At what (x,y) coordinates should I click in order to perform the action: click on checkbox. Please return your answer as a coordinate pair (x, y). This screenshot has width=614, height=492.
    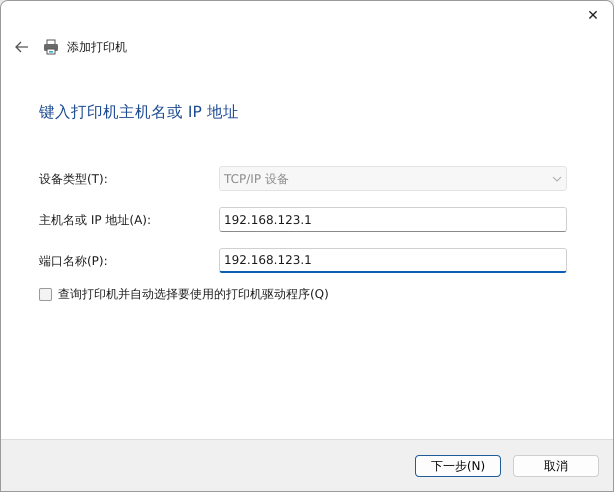
    Looking at the image, I should click on (45, 294).